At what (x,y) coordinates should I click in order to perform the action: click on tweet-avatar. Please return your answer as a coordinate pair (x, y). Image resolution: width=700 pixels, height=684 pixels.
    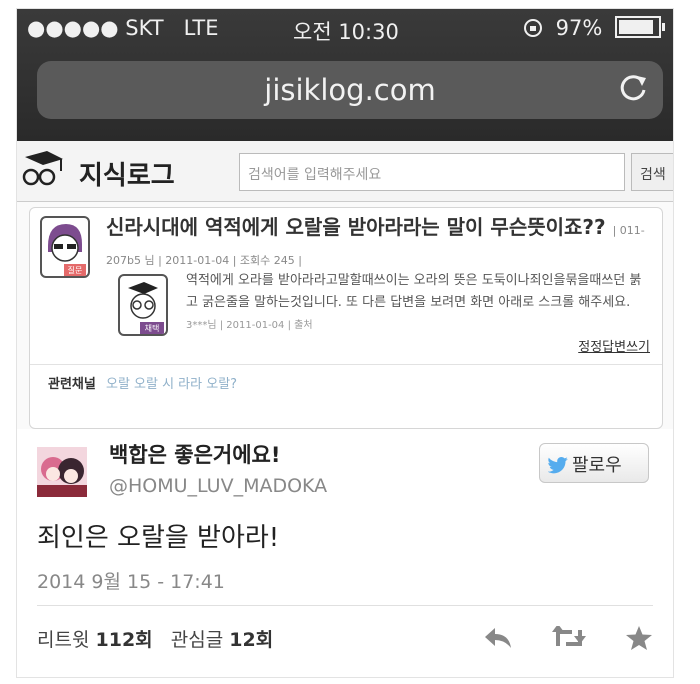
    Looking at the image, I should click on (62, 472).